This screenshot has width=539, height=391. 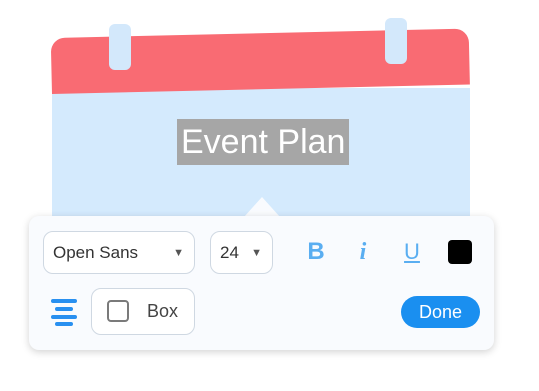 What do you see at coordinates (316, 252) in the screenshot?
I see `bold-button: B` at bounding box center [316, 252].